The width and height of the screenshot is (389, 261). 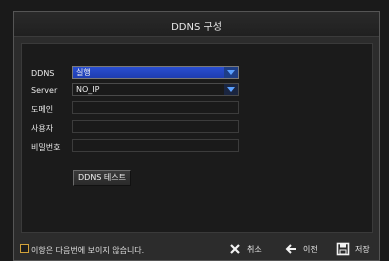 What do you see at coordinates (155, 145) in the screenshot?
I see `password-input` at bounding box center [155, 145].